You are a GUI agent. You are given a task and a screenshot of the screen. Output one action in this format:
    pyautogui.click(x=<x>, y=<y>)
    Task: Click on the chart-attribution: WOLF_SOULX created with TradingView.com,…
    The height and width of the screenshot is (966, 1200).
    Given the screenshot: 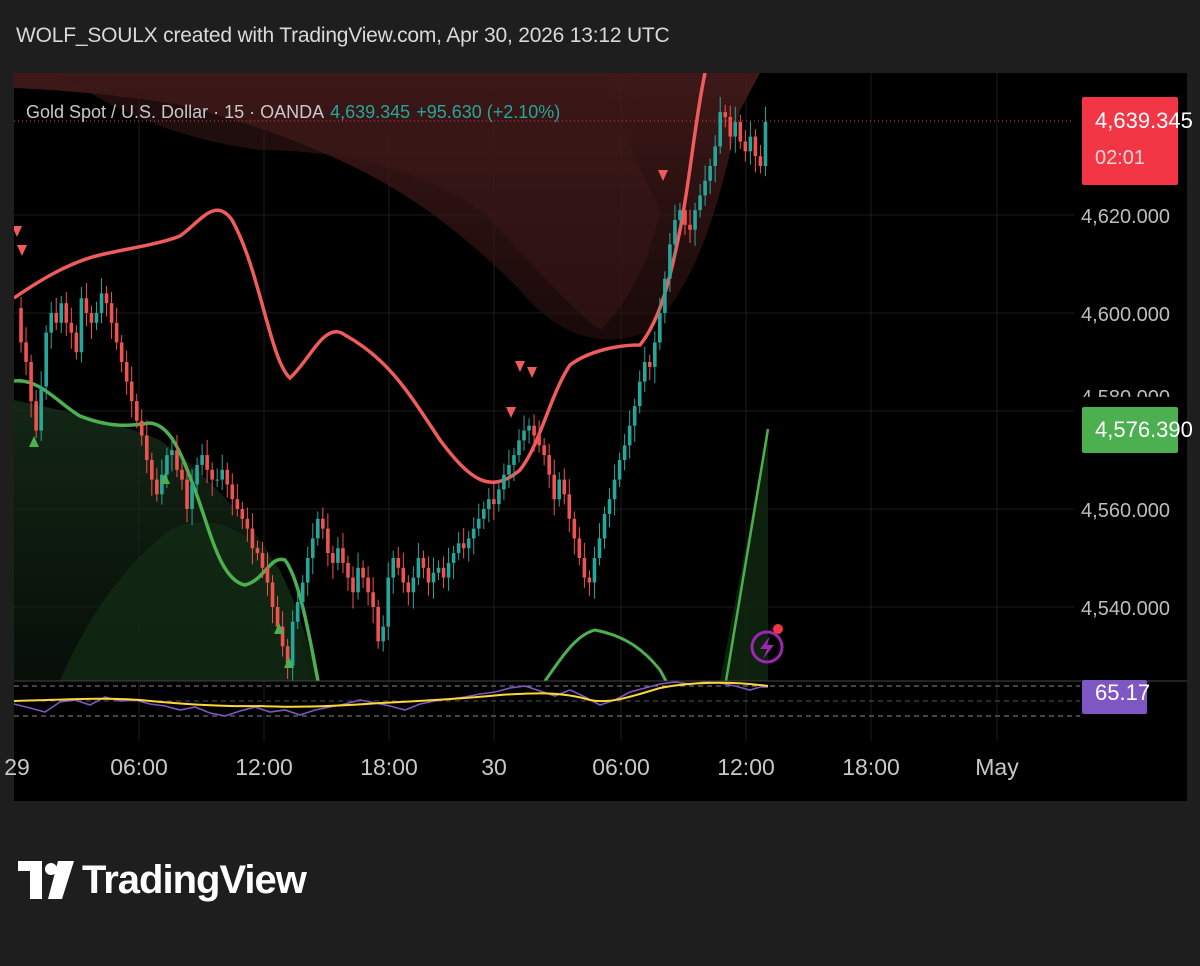 What is the action you would take?
    pyautogui.click(x=343, y=35)
    